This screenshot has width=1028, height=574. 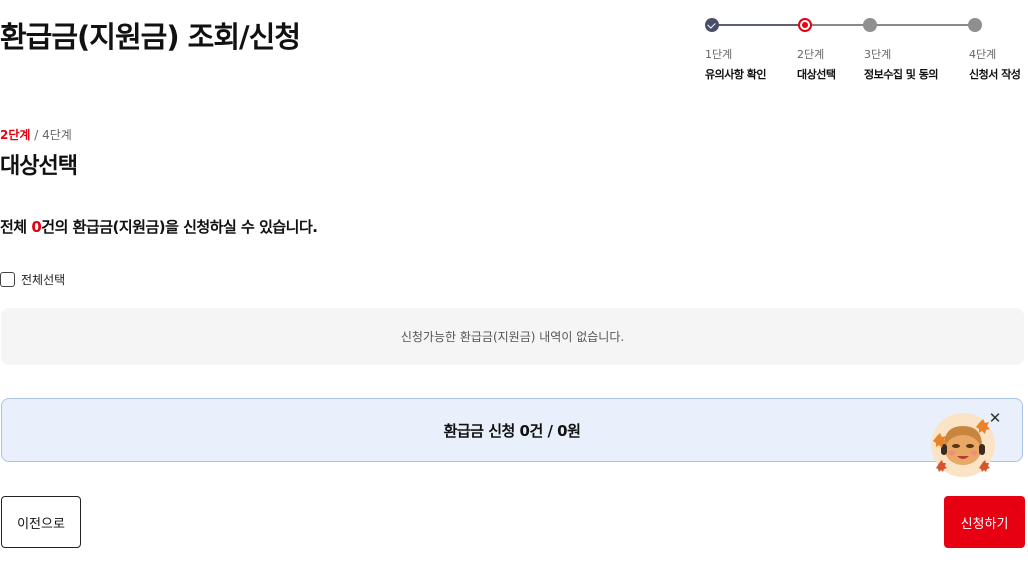 I want to click on step-2-current-icon, so click(x=805, y=25).